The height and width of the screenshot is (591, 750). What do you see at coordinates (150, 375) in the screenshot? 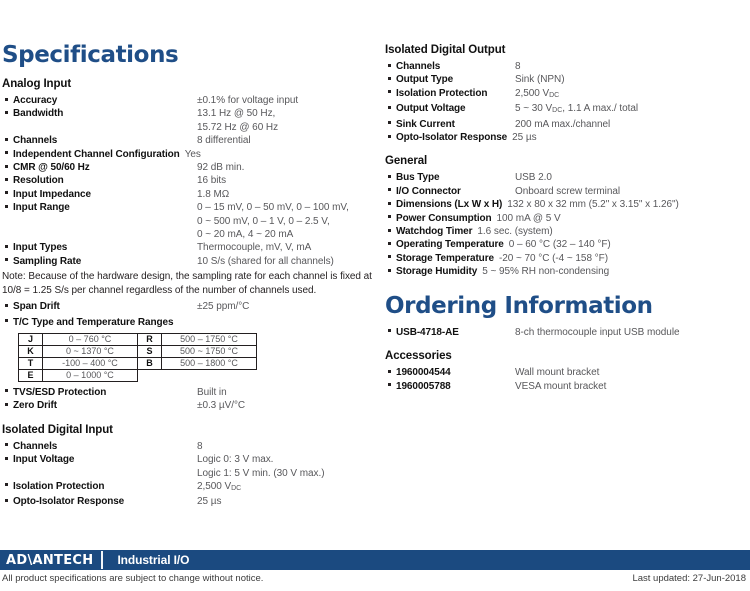
I see `tc-type-empty` at bounding box center [150, 375].